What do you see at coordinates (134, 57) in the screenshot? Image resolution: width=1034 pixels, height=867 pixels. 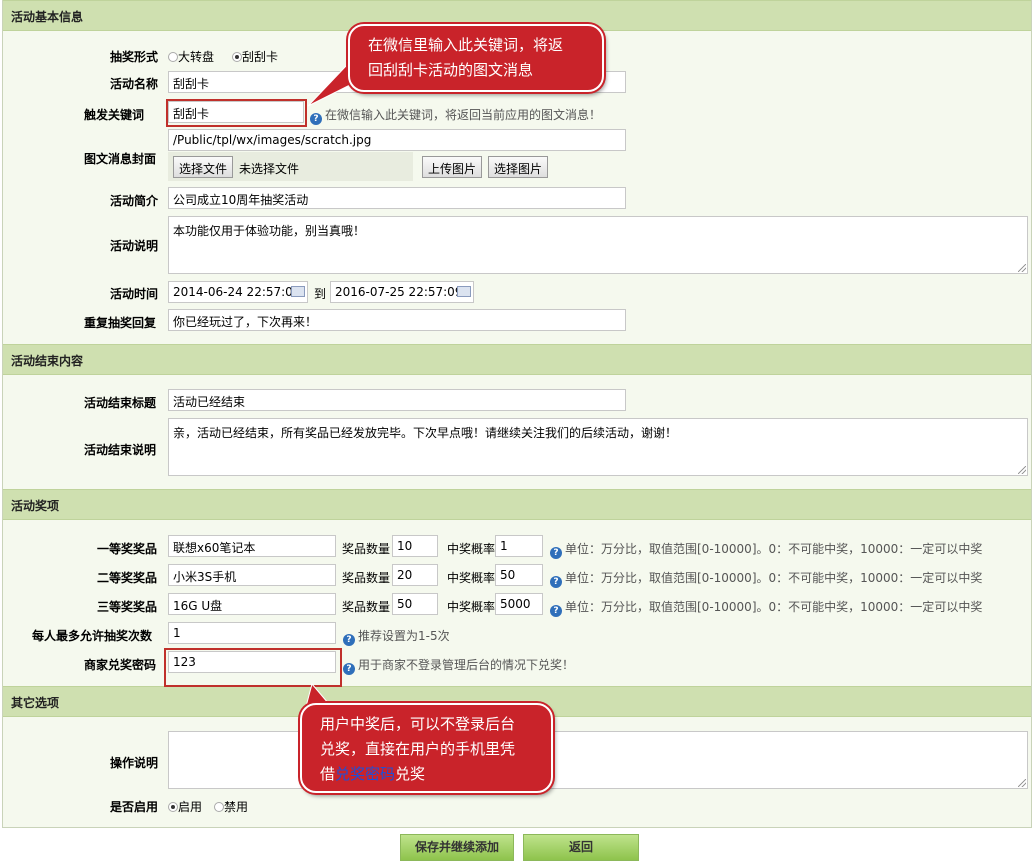 I see `lottery-type-label: 抽奖形式` at bounding box center [134, 57].